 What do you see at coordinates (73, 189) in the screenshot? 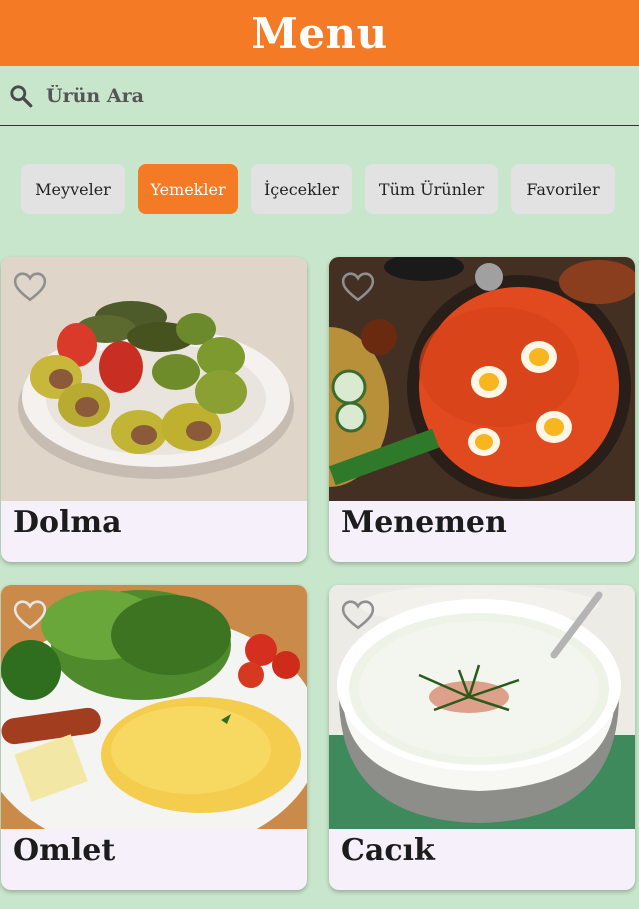
I see `chip-meyveler: Meyveler` at bounding box center [73, 189].